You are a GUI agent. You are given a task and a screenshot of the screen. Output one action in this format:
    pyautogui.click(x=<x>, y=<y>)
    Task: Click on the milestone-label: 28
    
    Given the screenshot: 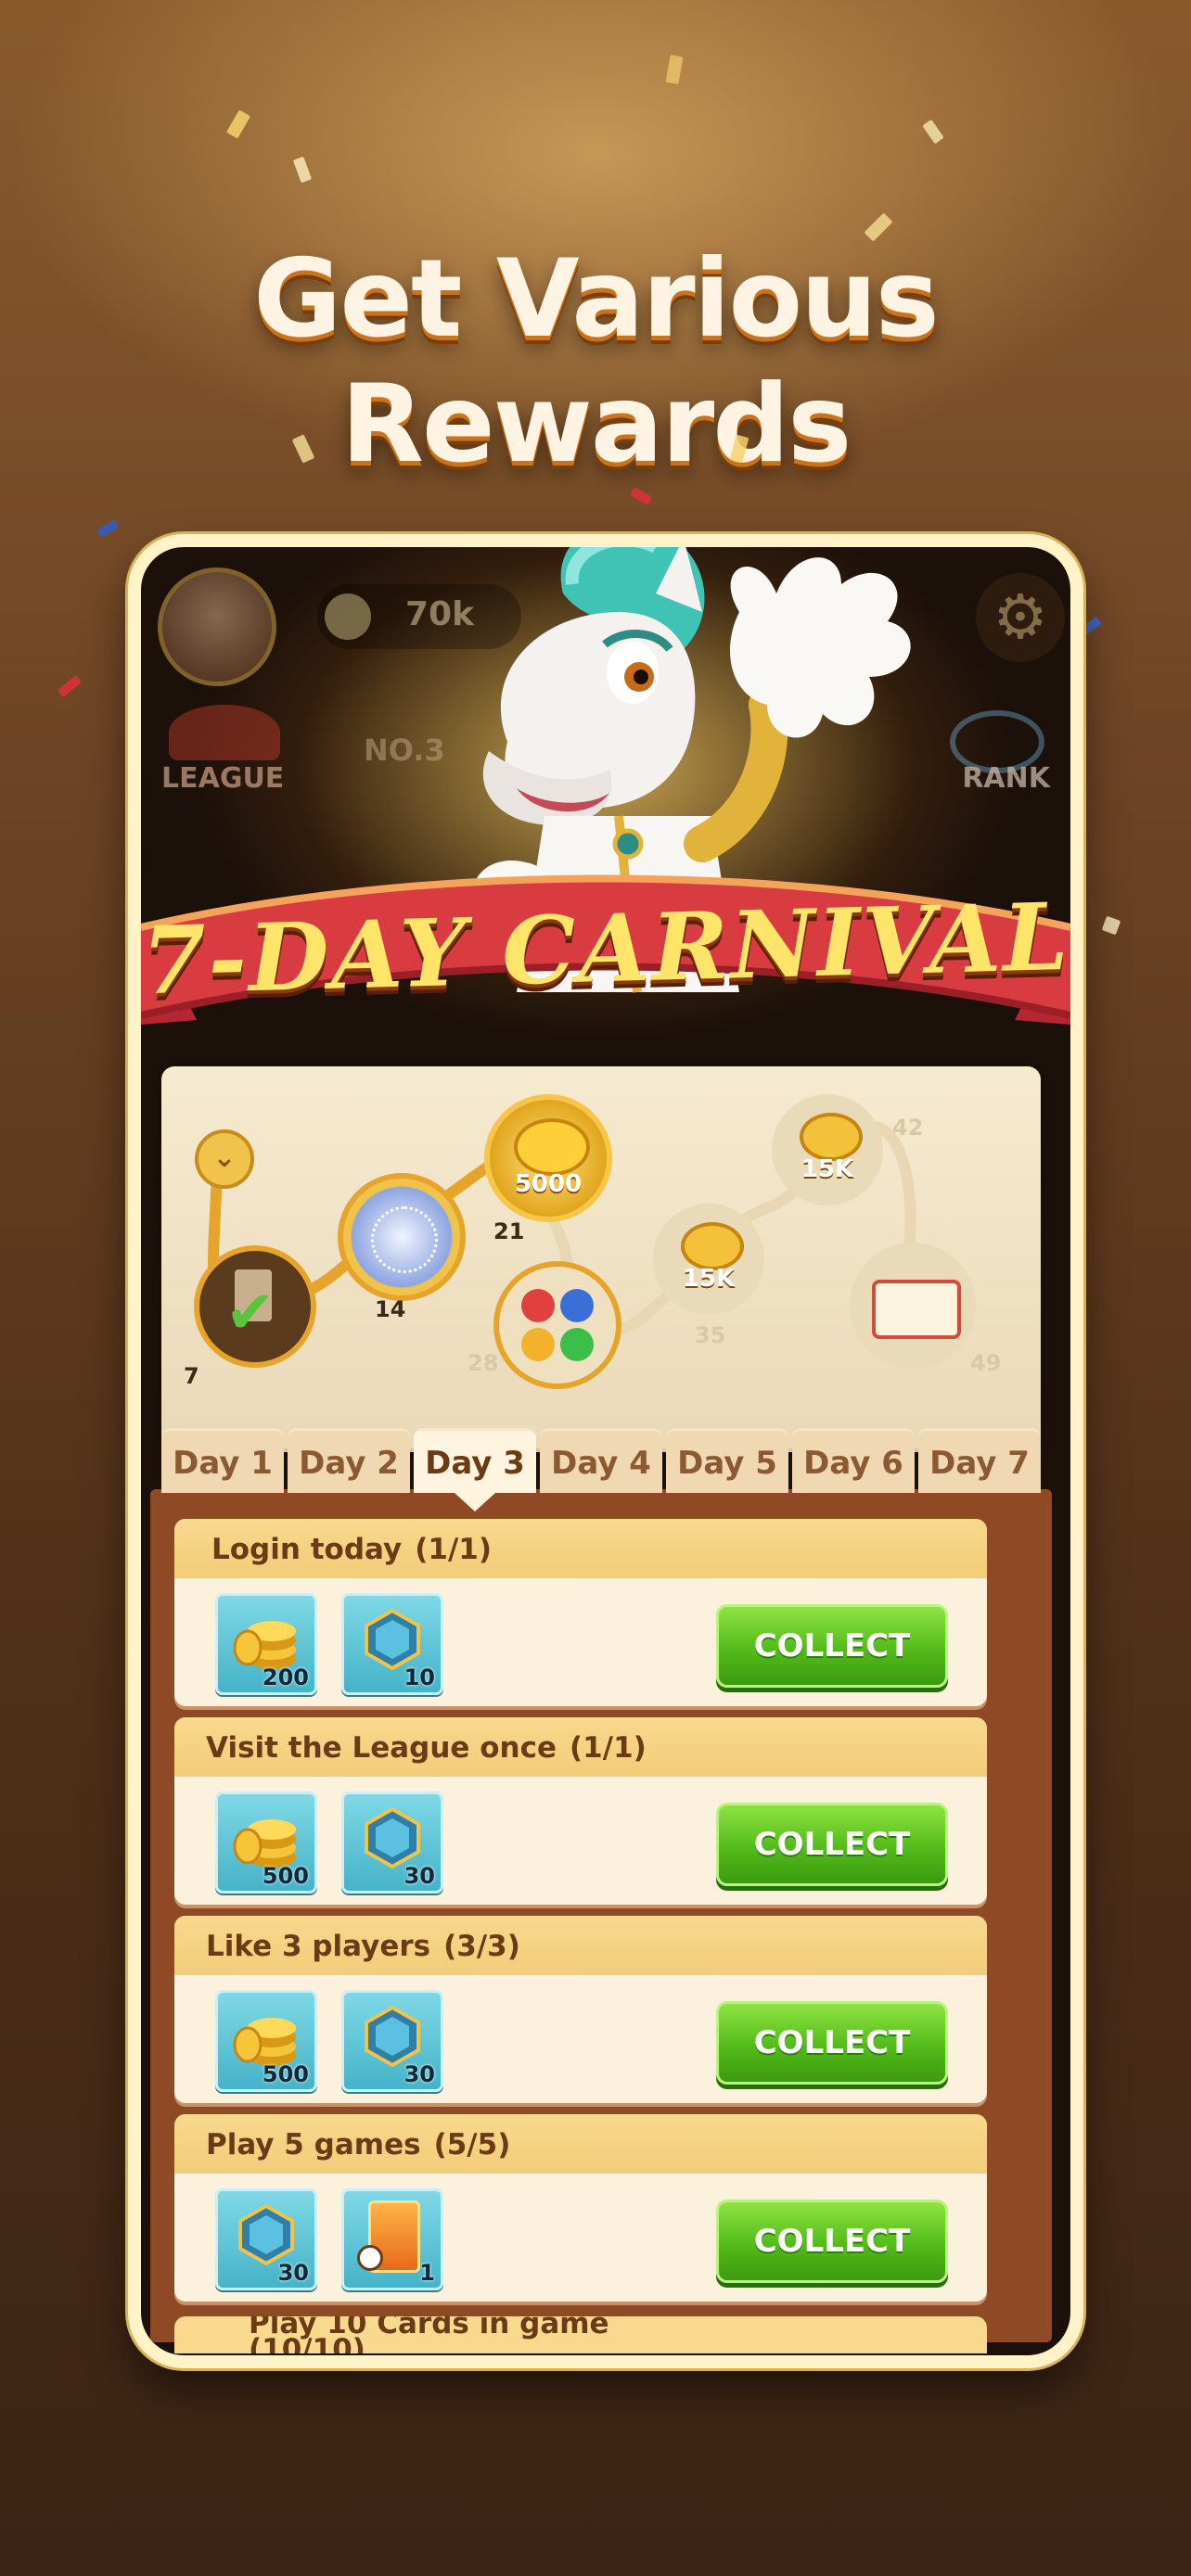 What is the action you would take?
    pyautogui.click(x=483, y=1363)
    